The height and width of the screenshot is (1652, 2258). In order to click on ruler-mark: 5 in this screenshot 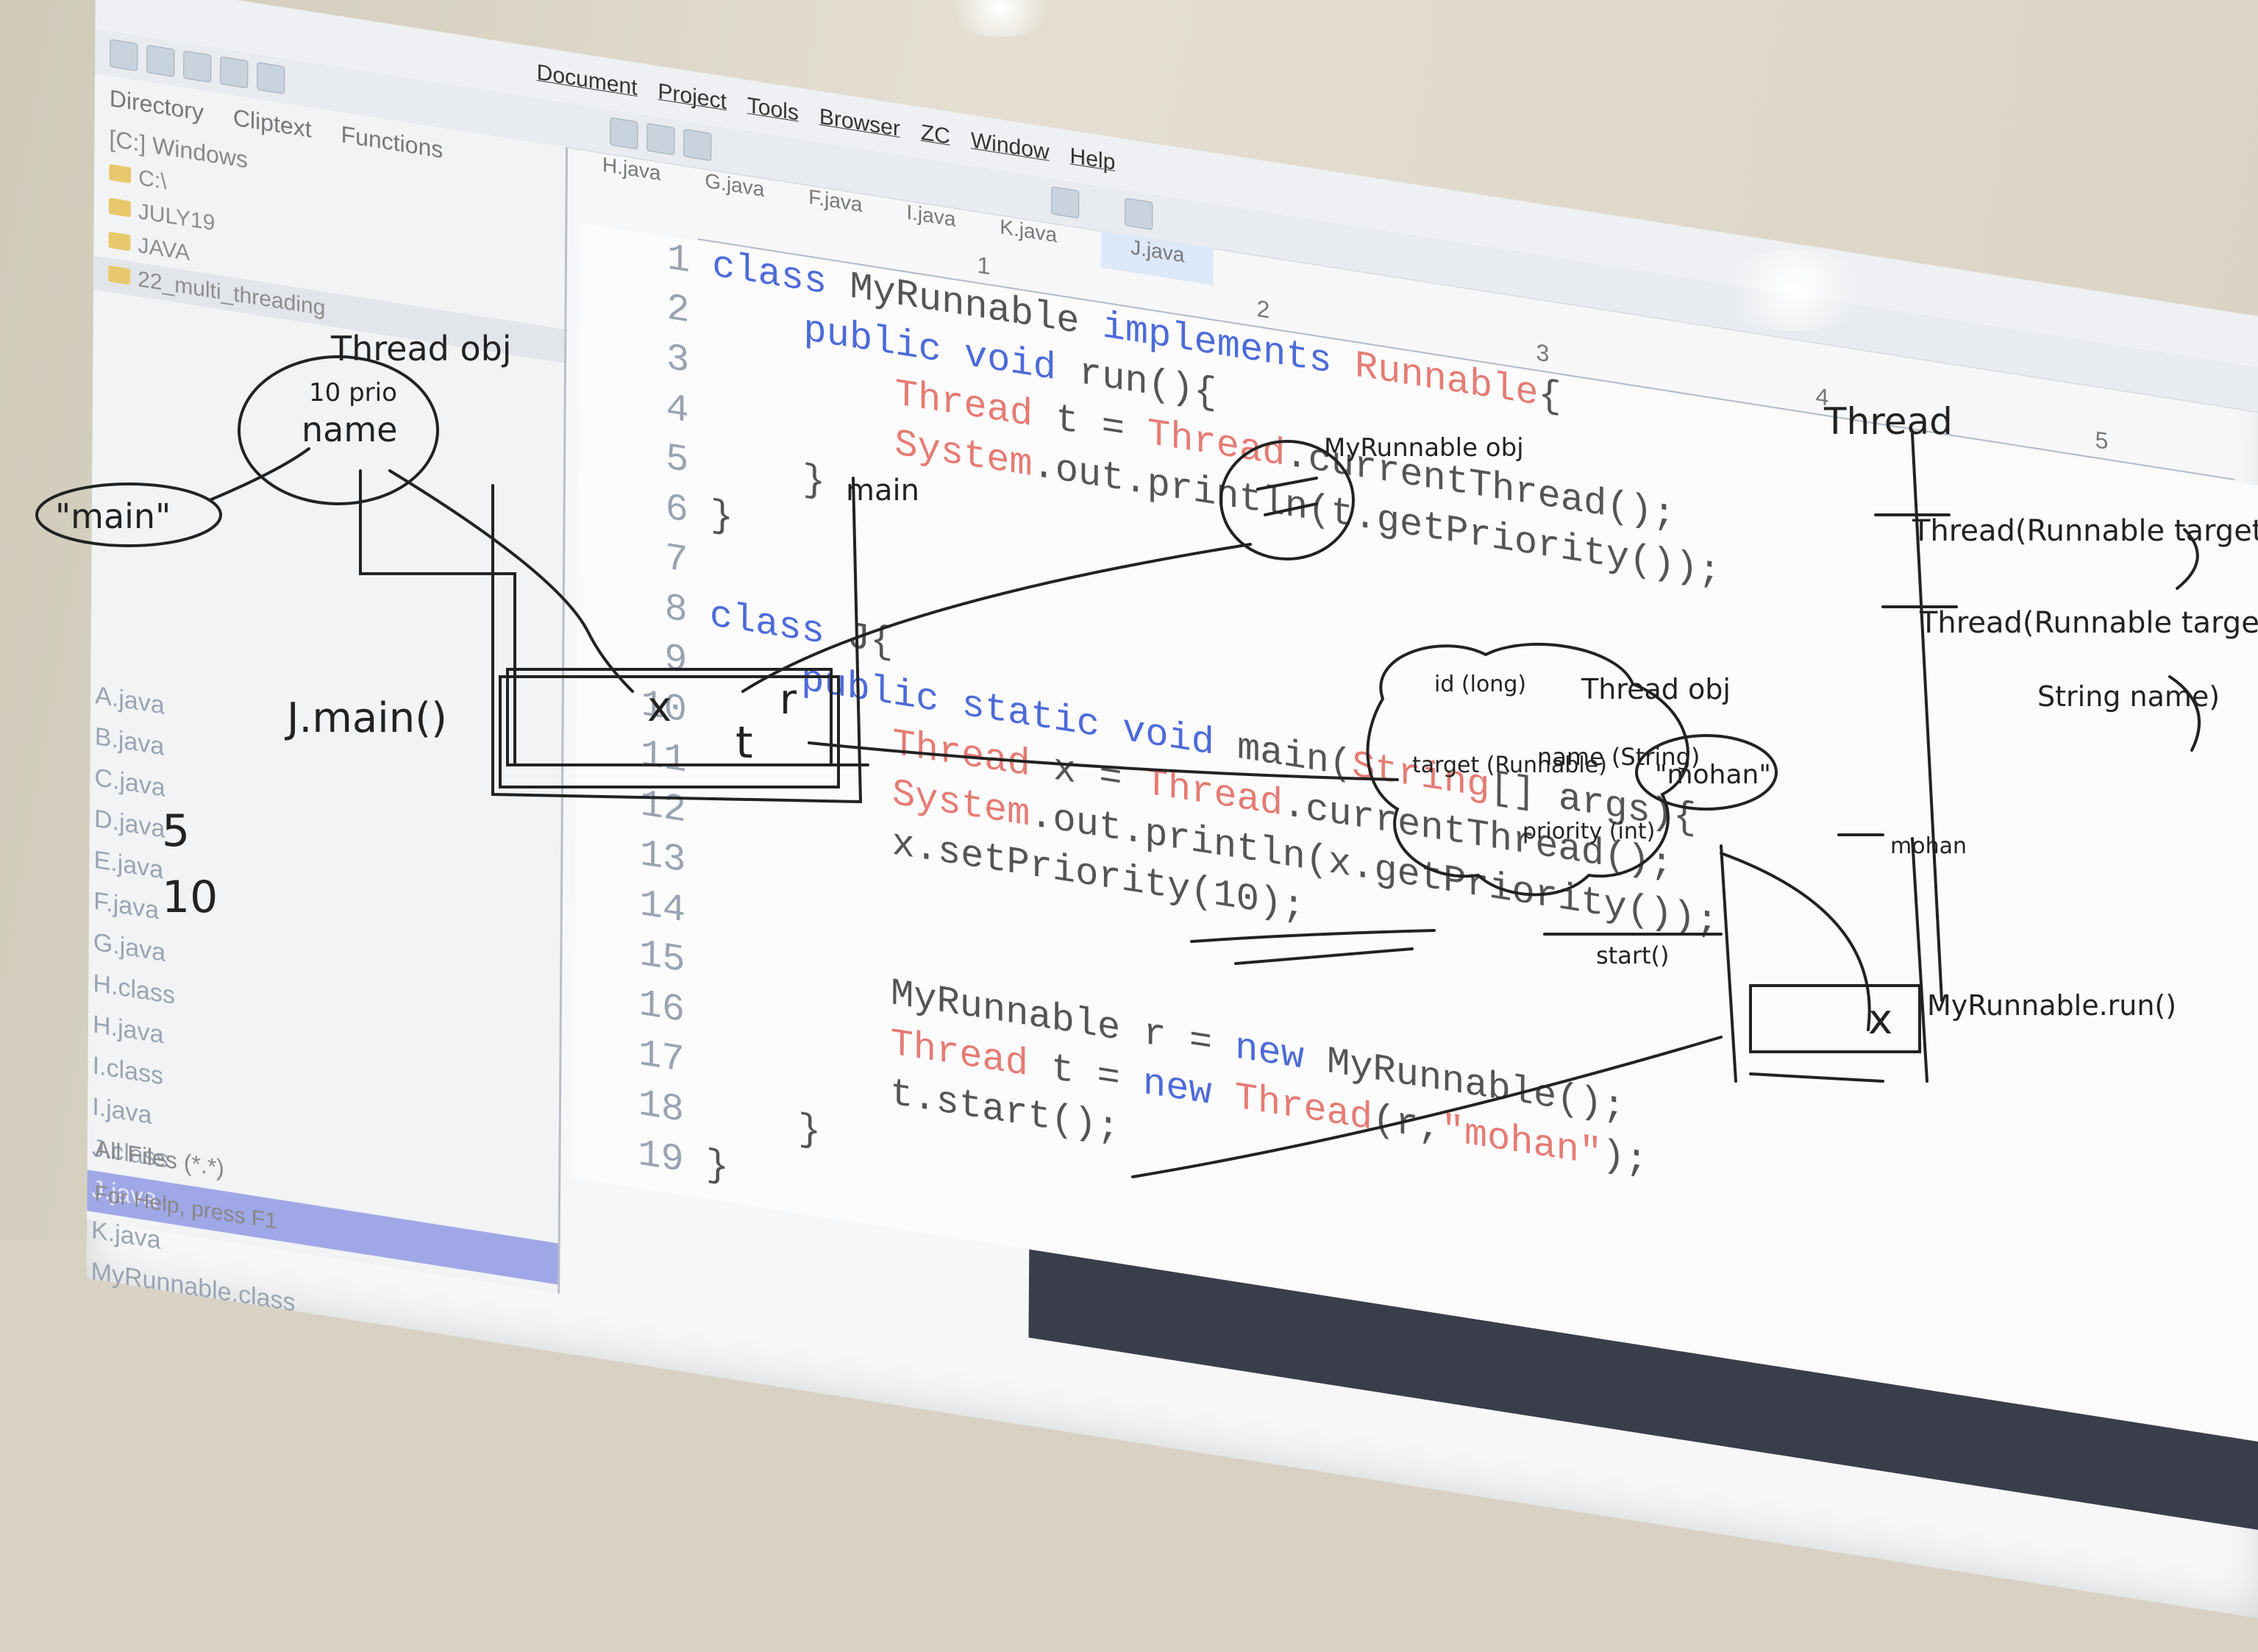, I will do `click(2101, 440)`.